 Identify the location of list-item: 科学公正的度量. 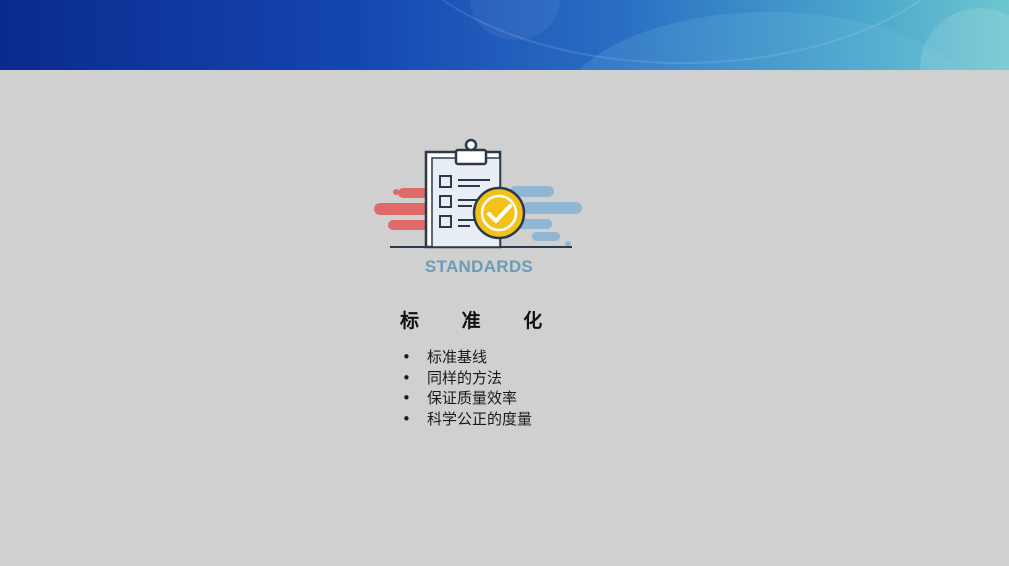
(466, 419).